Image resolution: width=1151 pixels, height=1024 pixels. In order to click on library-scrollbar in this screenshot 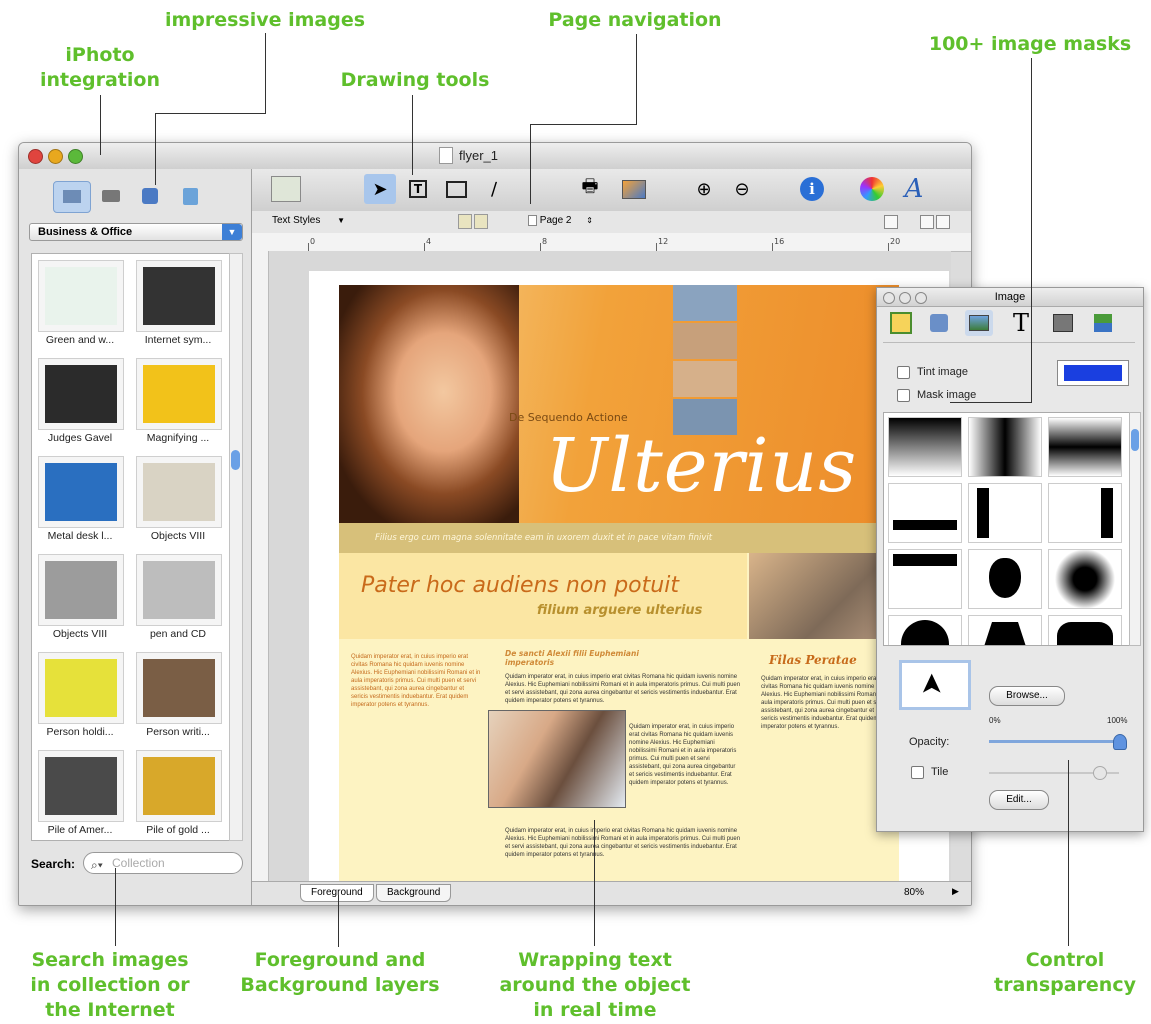, I will do `click(236, 547)`.